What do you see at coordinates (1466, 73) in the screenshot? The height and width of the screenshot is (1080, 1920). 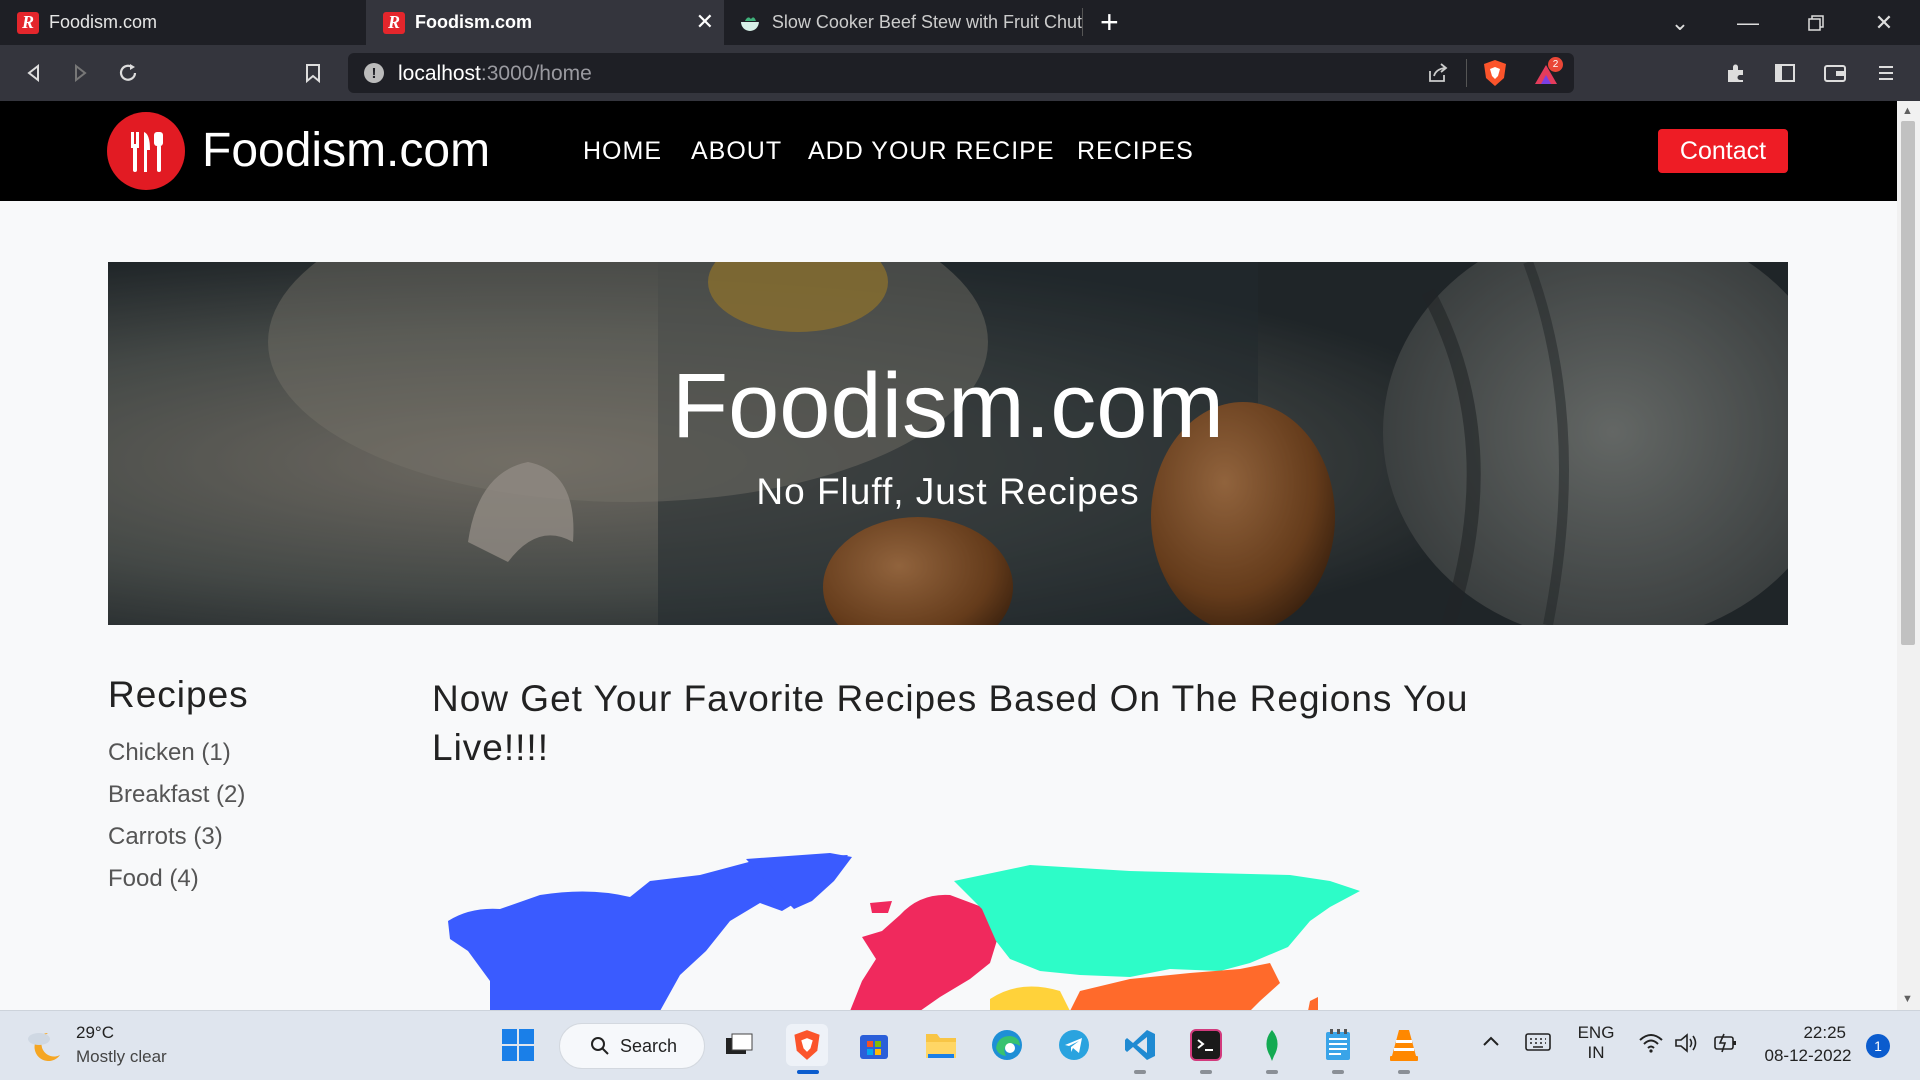 I see `url-divider` at bounding box center [1466, 73].